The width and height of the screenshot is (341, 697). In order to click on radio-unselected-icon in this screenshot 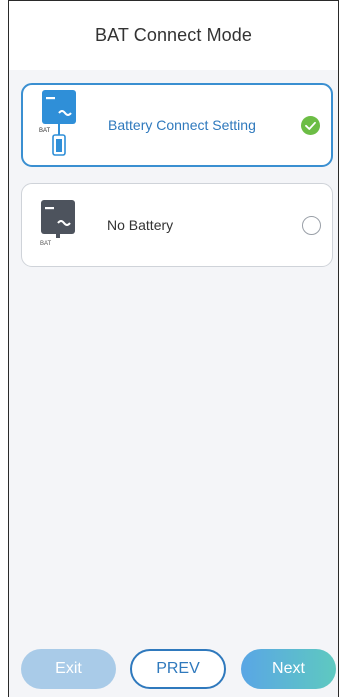, I will do `click(311, 225)`.